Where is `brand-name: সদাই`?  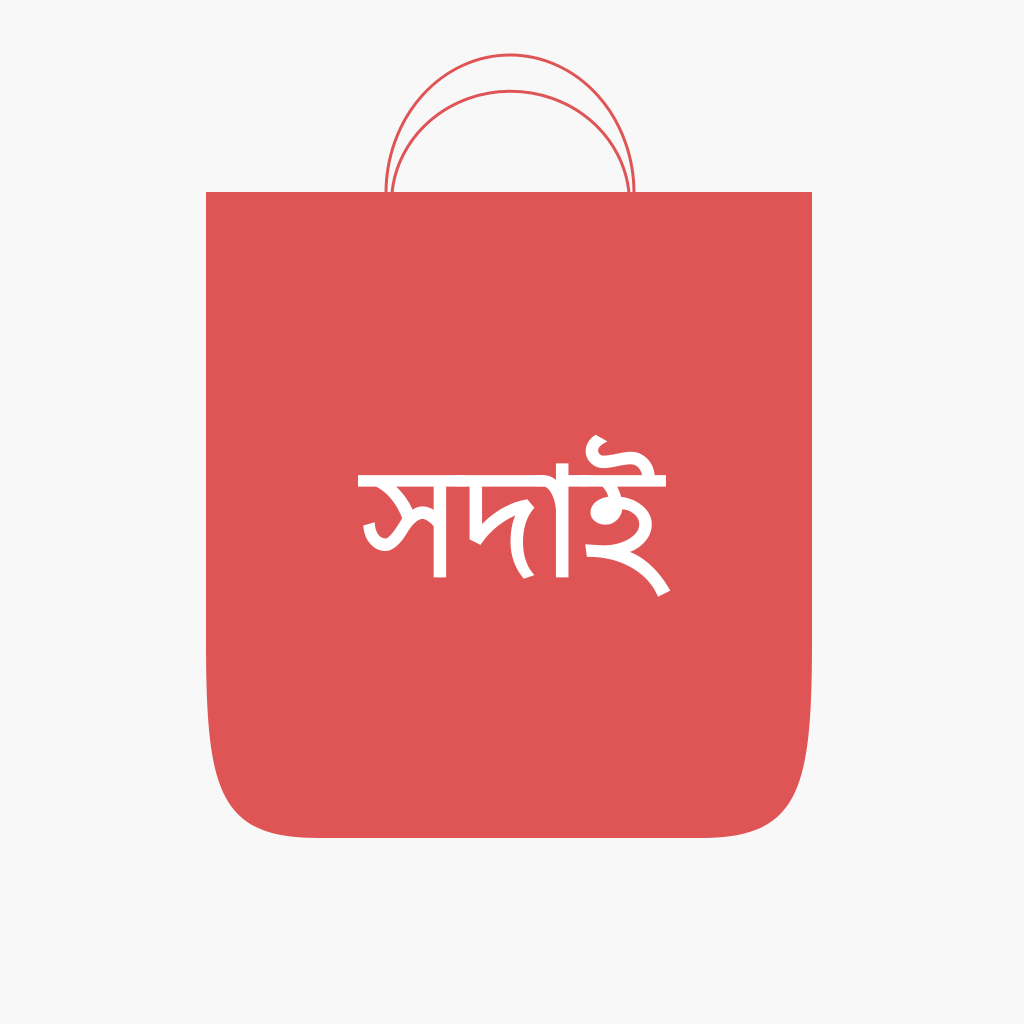 brand-name: সদাই is located at coordinates (513, 523).